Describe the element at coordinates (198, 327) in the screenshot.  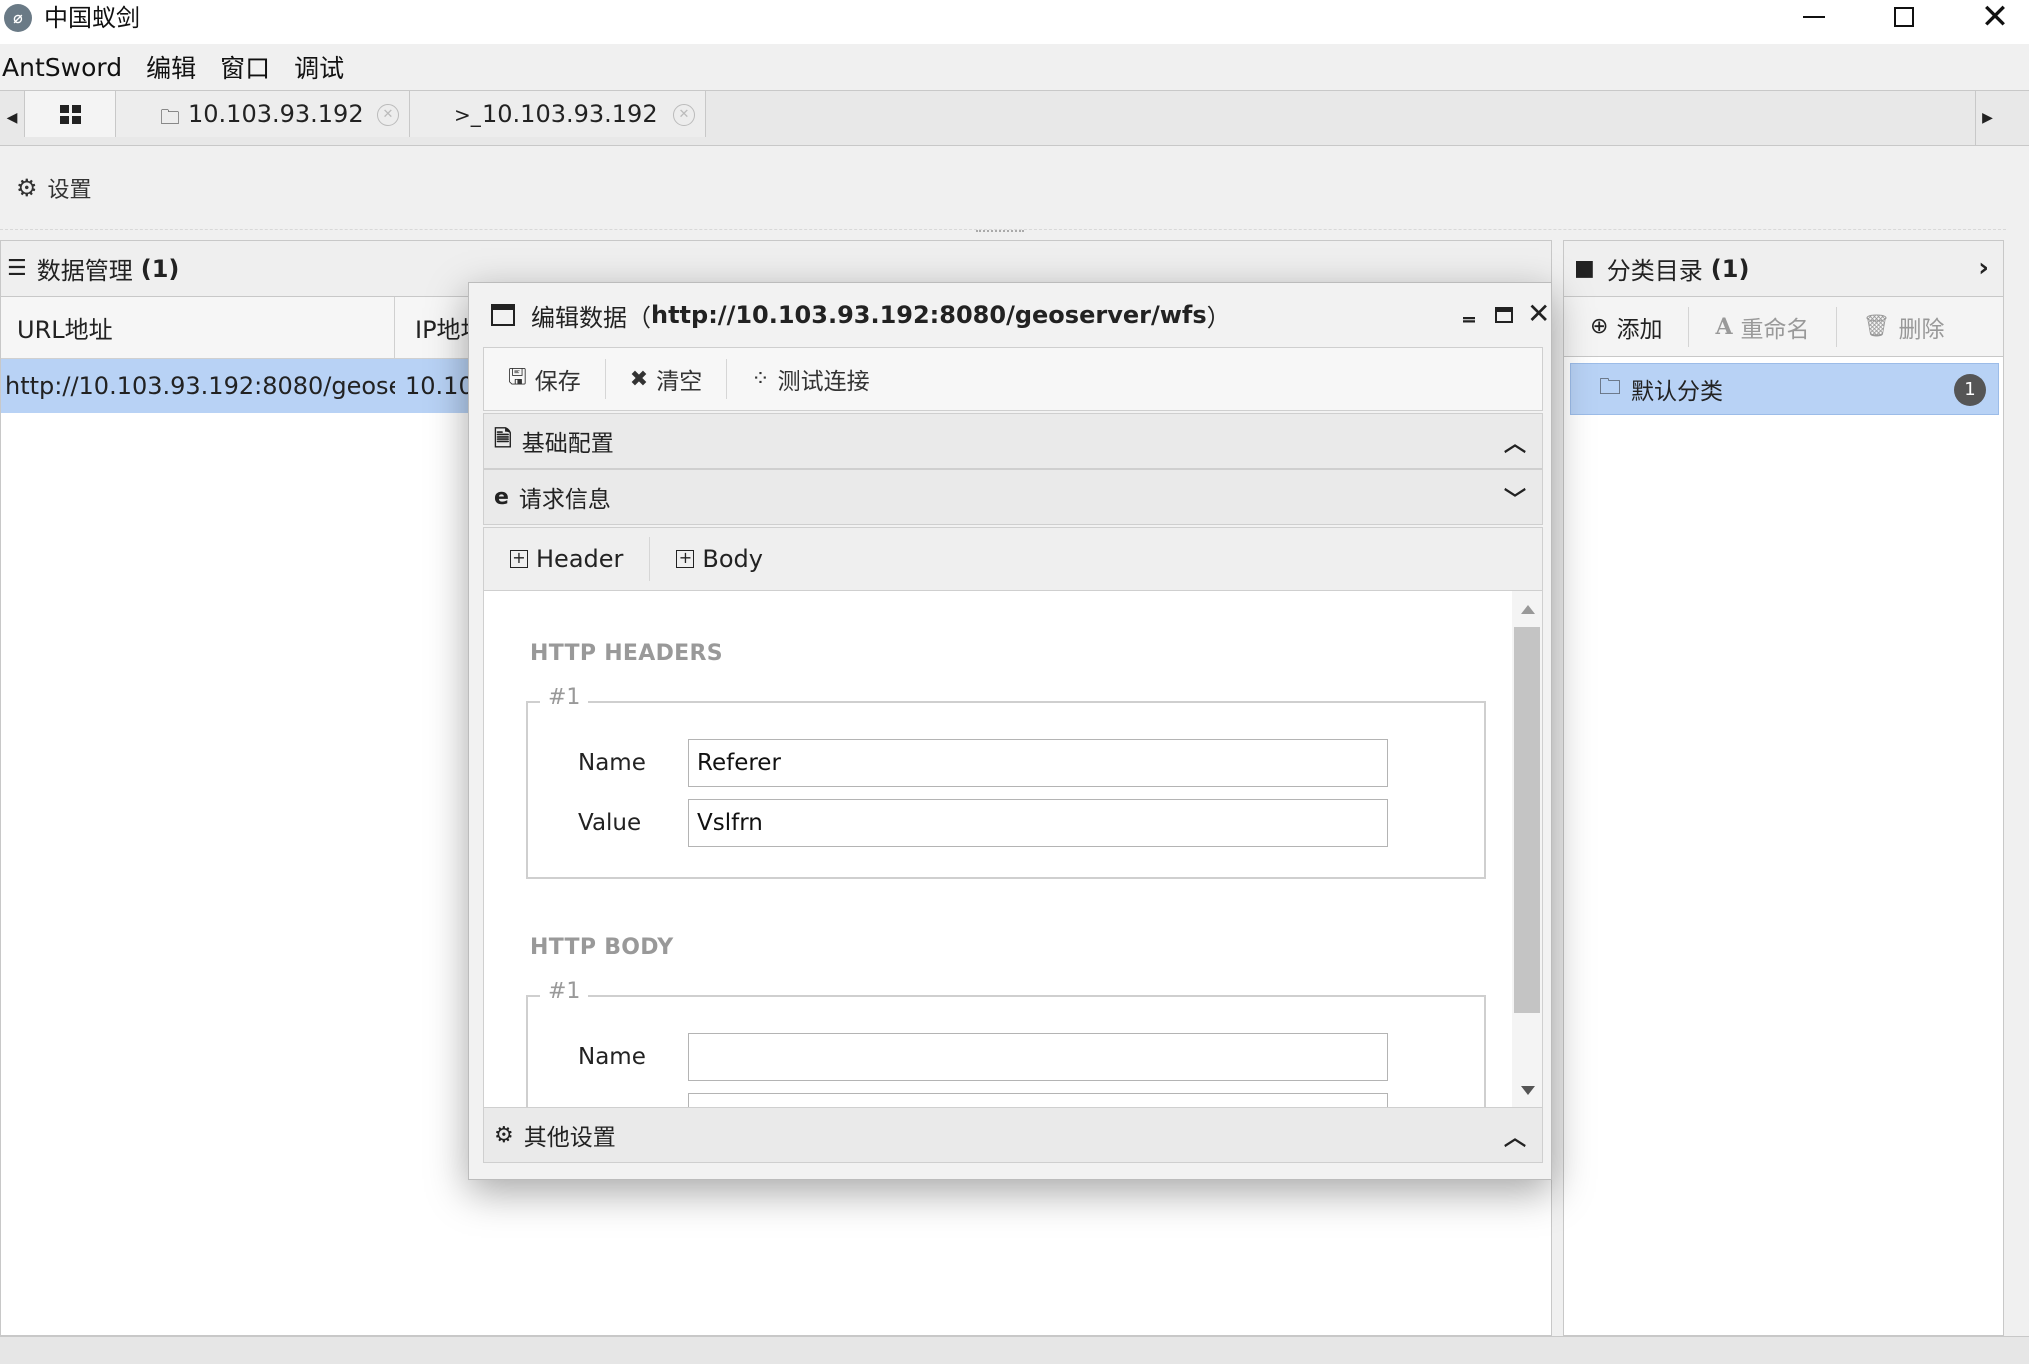
I see `column-url: URL地址` at that location.